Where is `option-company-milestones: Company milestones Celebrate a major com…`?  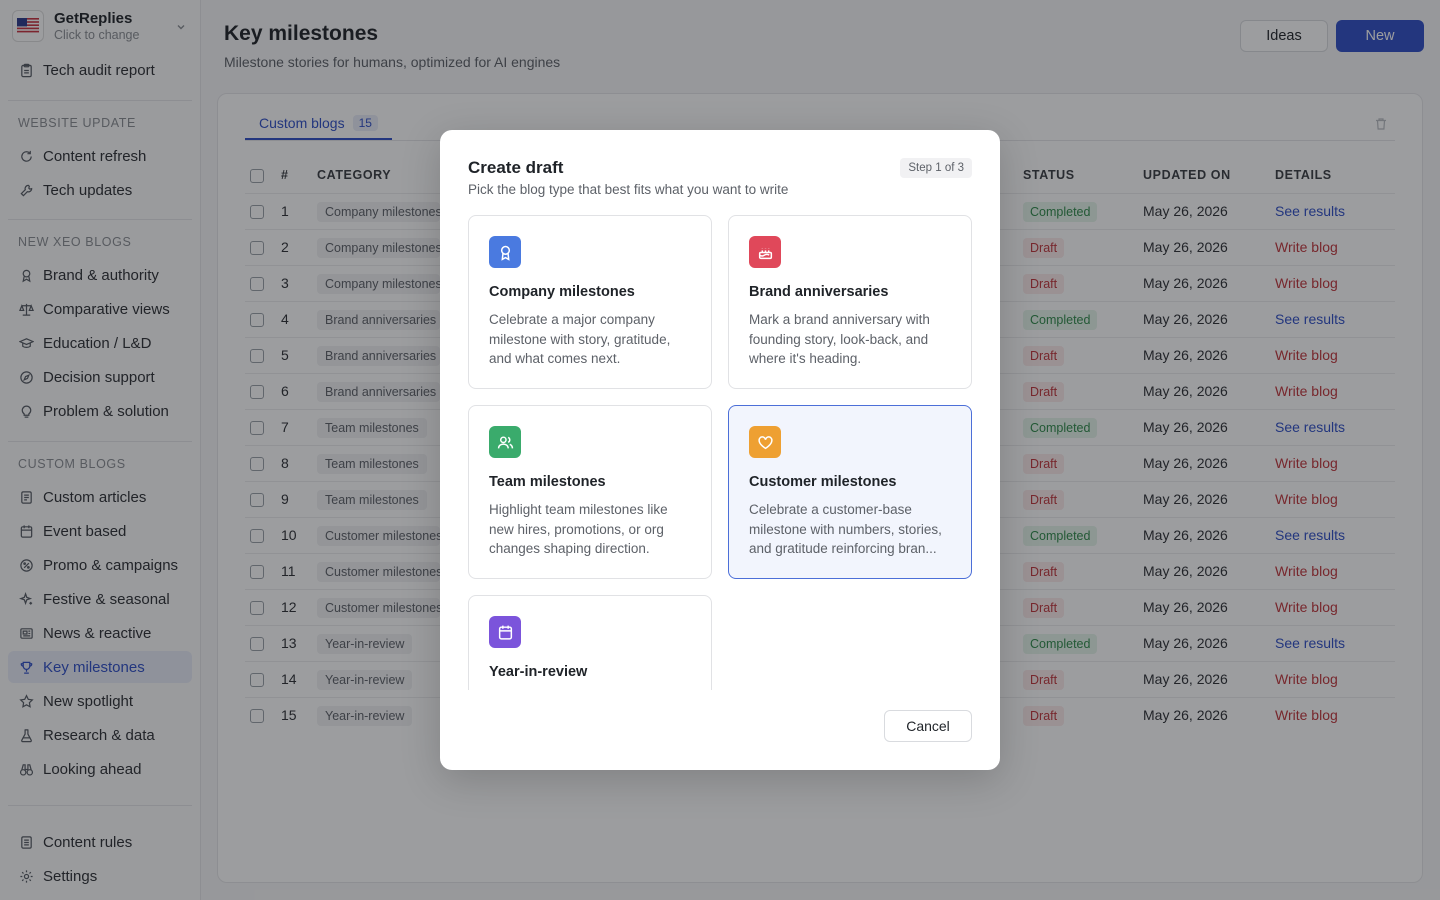 option-company-milestones: Company milestones Celebrate a major com… is located at coordinates (590, 302).